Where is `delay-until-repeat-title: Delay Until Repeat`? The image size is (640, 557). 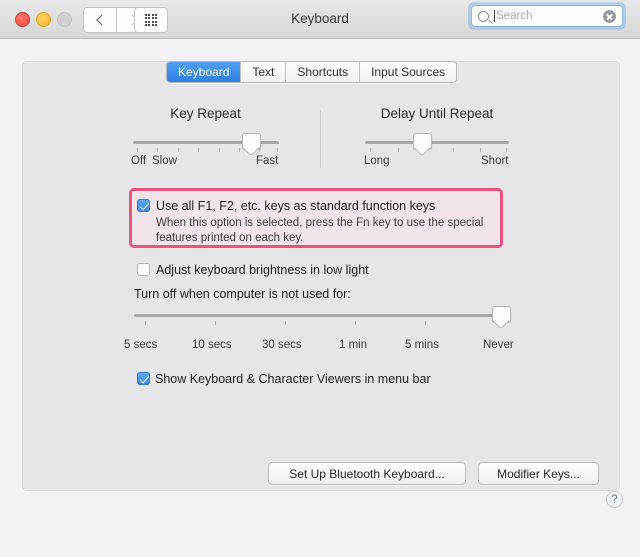 delay-until-repeat-title: Delay Until Repeat is located at coordinates (437, 113).